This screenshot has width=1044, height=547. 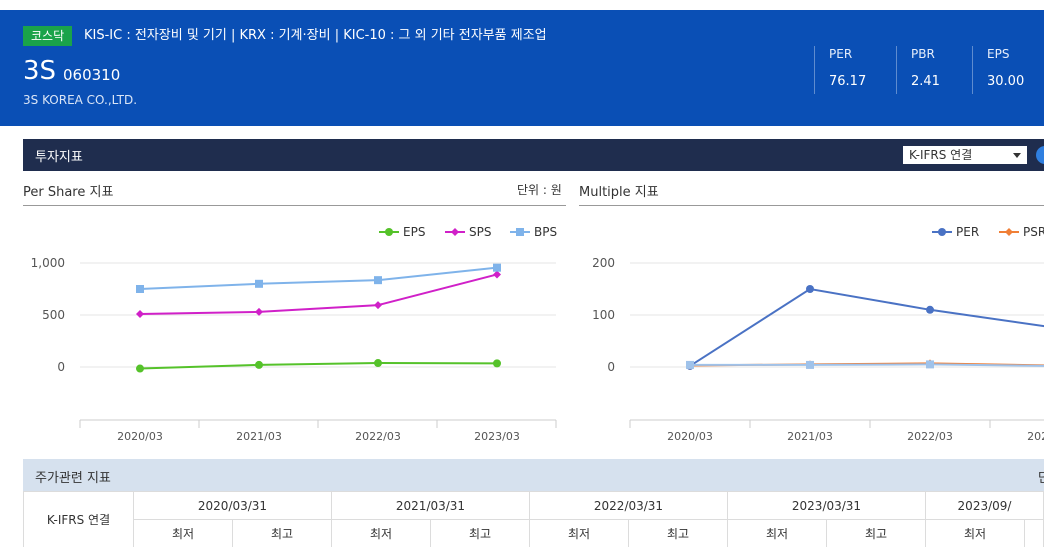 What do you see at coordinates (1017, 155) in the screenshot?
I see `chevron-down-icon` at bounding box center [1017, 155].